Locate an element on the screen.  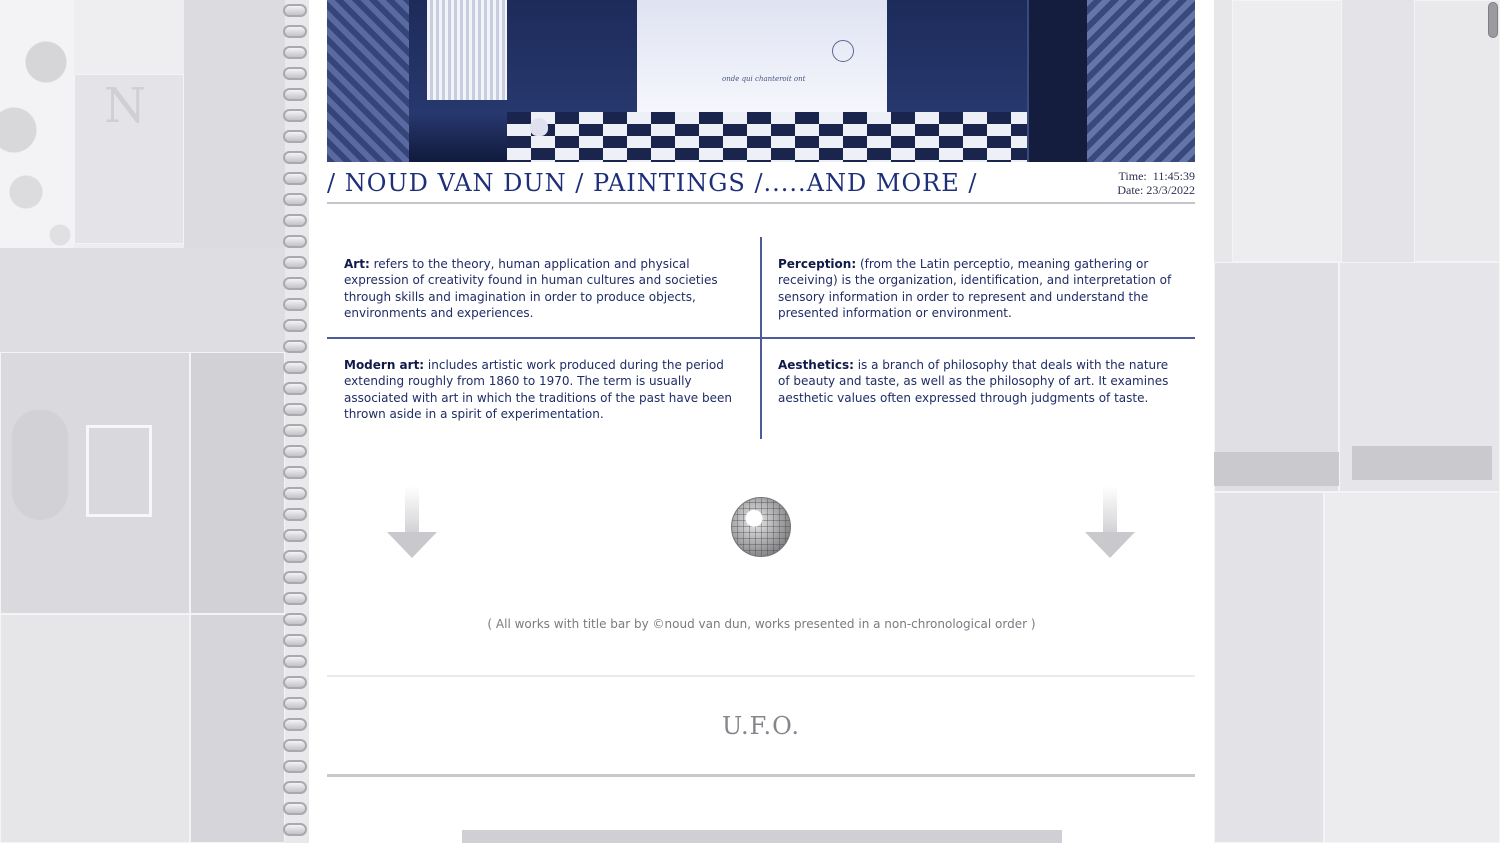
definition-term: Perception: is located at coordinates (817, 264).